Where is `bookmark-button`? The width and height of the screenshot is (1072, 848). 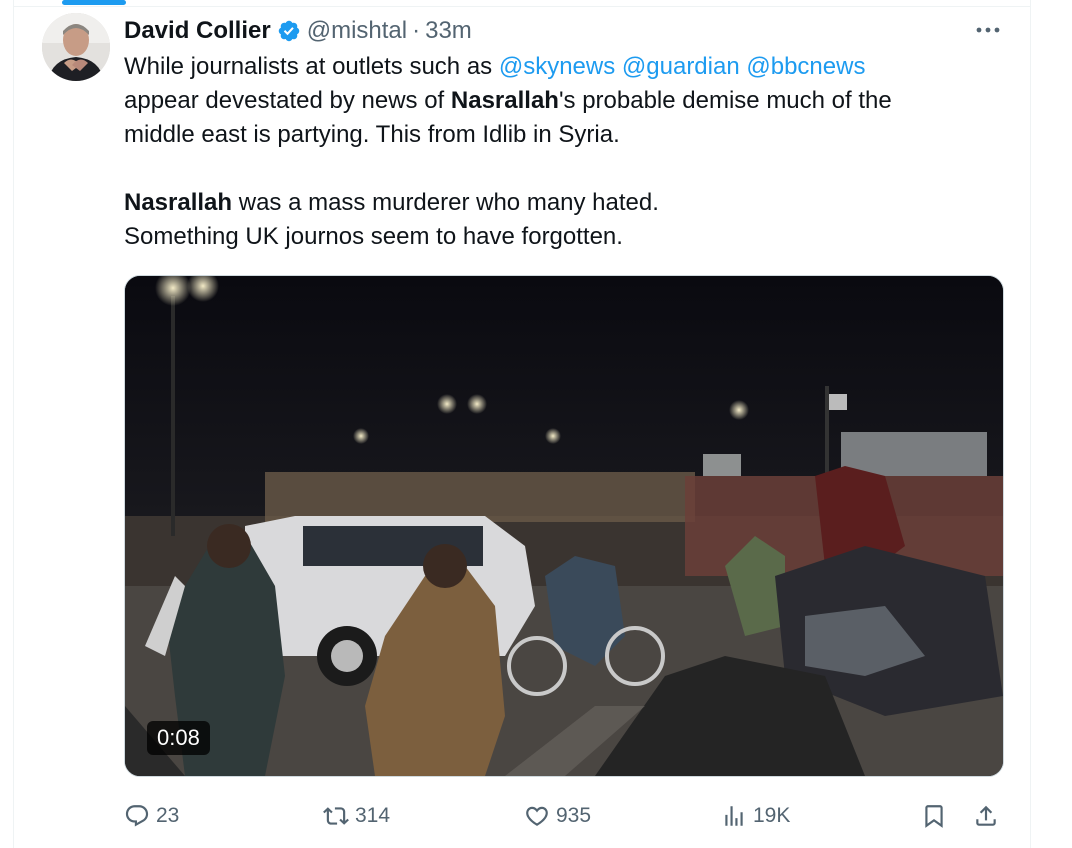
bookmark-button is located at coordinates (937, 816).